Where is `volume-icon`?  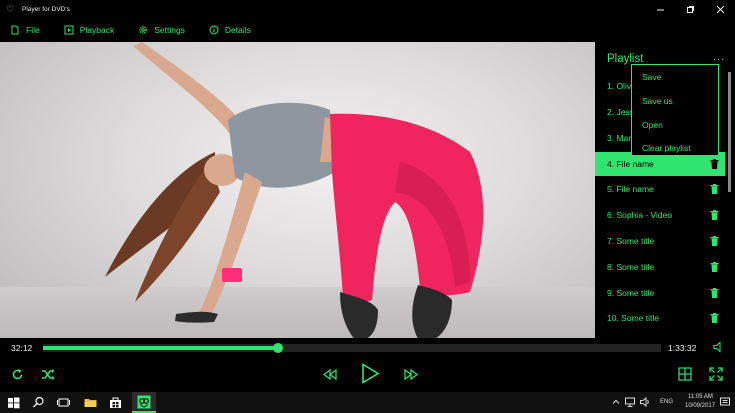 volume-icon is located at coordinates (718, 347).